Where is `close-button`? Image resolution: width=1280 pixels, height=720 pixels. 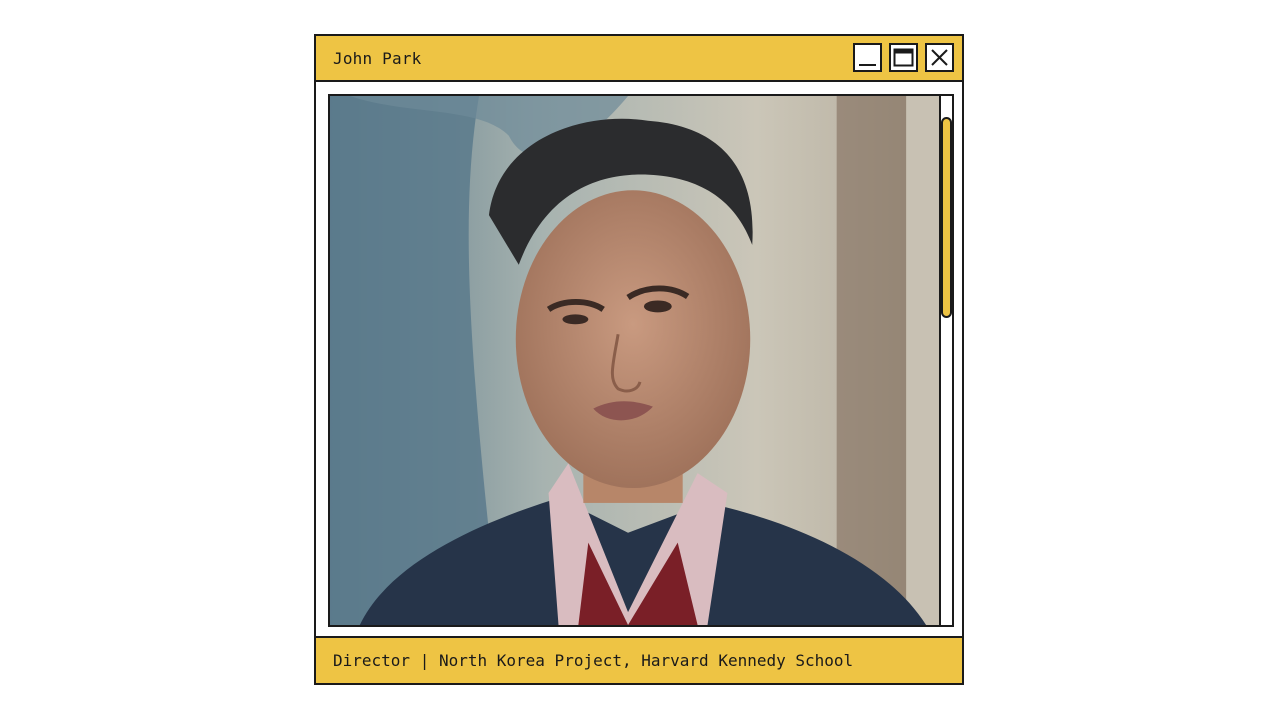
close-button is located at coordinates (939, 57).